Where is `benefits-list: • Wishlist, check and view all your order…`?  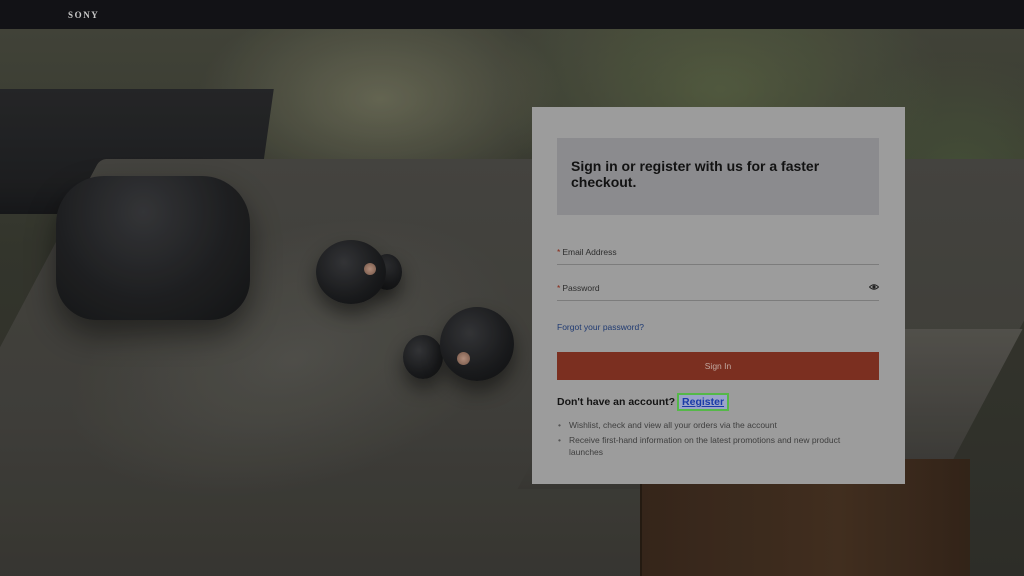 benefits-list: • Wishlist, check and view all your order… is located at coordinates (718, 438).